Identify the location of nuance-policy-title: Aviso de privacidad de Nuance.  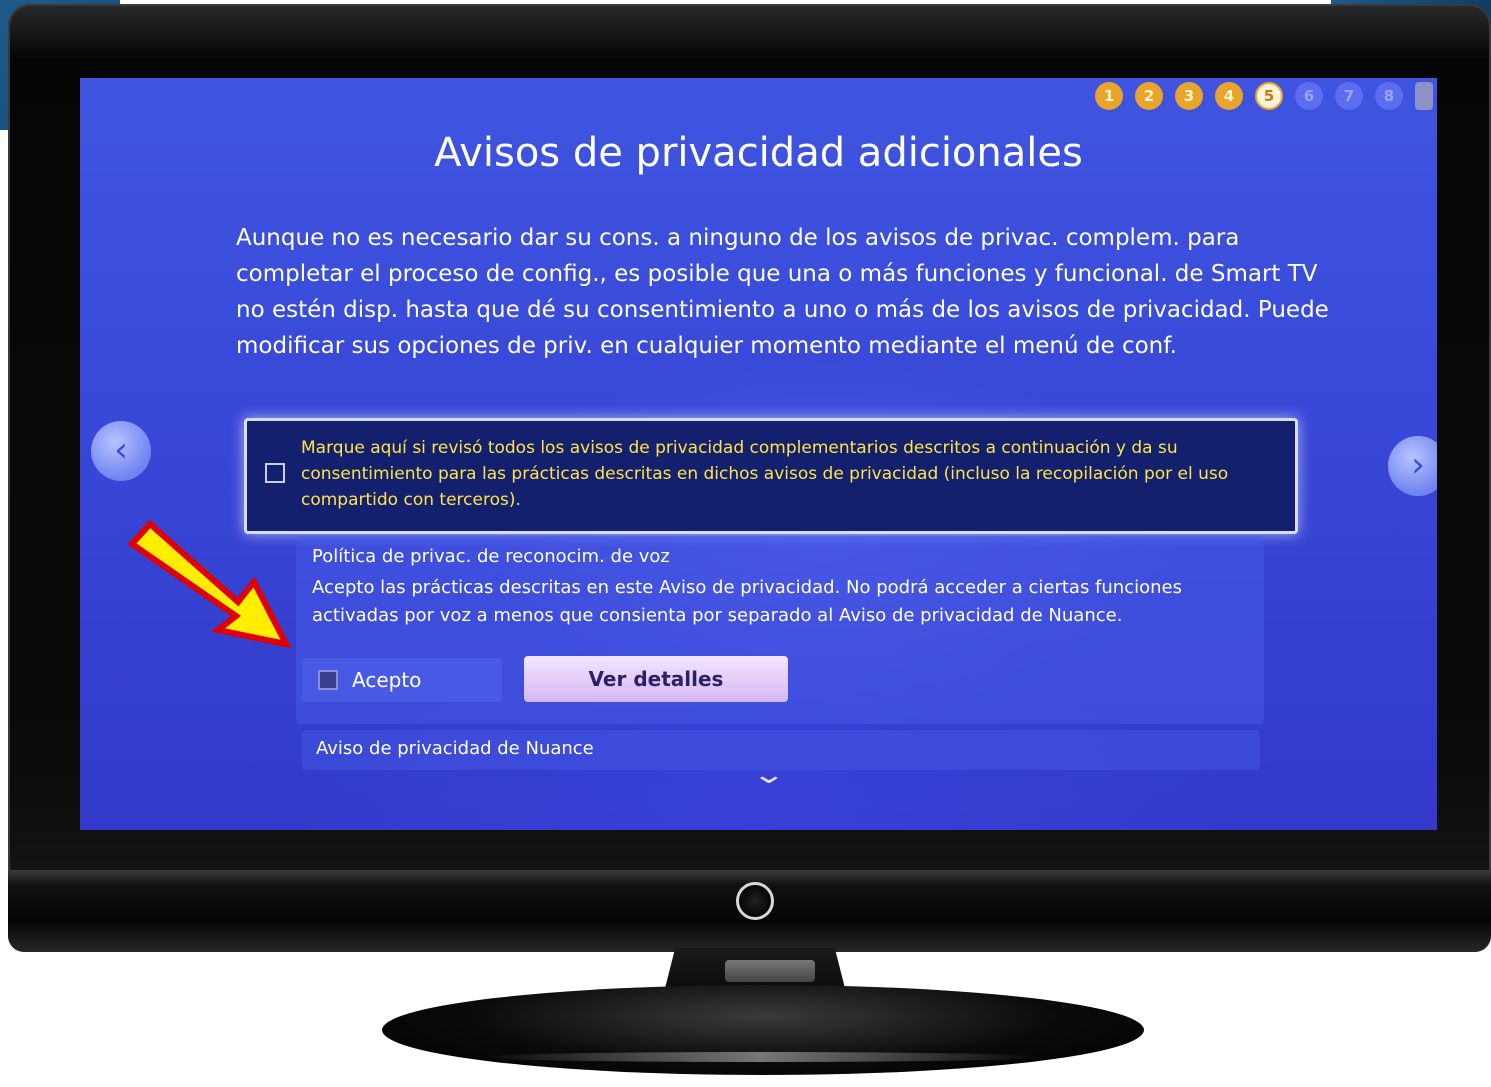
(455, 748).